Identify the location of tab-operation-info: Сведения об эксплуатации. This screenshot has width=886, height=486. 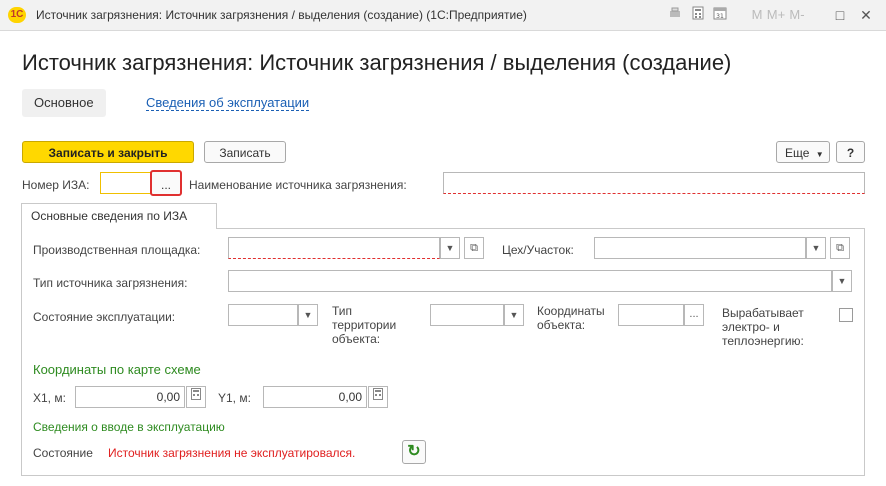
(228, 103).